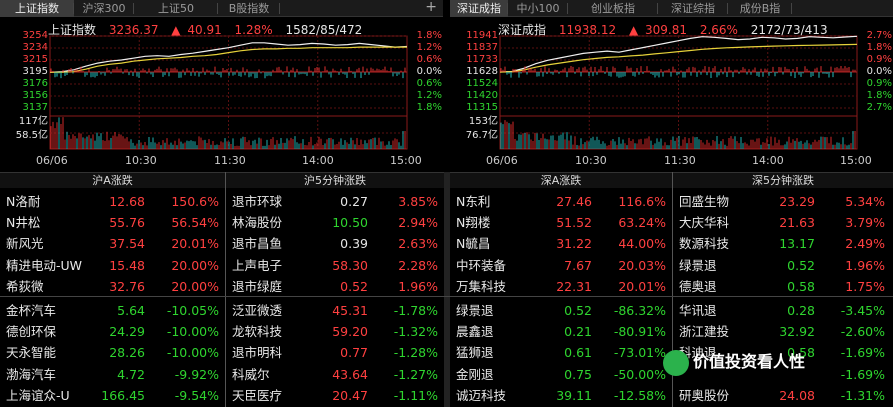  Describe the element at coordinates (482, 71) in the screenshot. I see `y-axis-label: 11628` at that location.